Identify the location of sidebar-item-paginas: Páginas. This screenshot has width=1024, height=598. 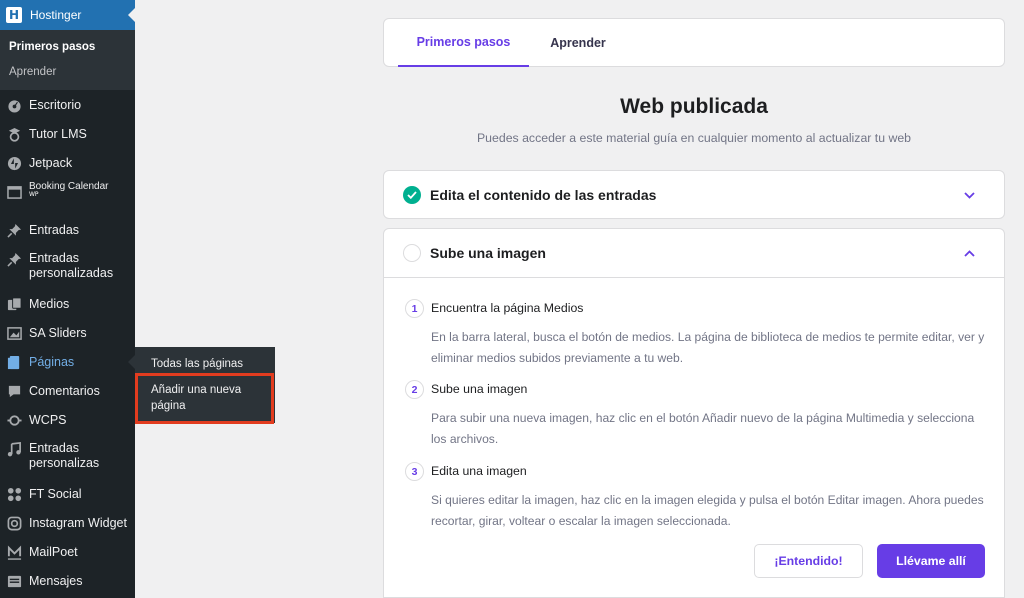
(67, 362).